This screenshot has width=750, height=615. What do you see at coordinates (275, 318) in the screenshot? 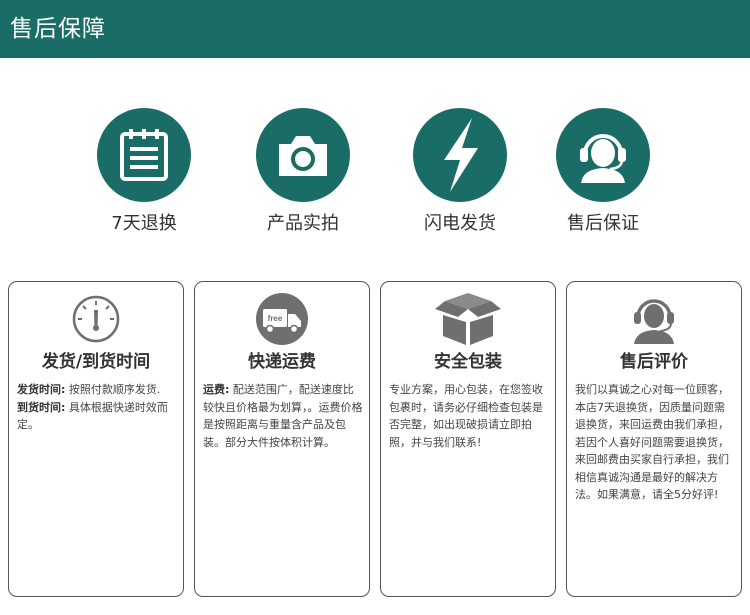
I see `free-icon-text: free` at bounding box center [275, 318].